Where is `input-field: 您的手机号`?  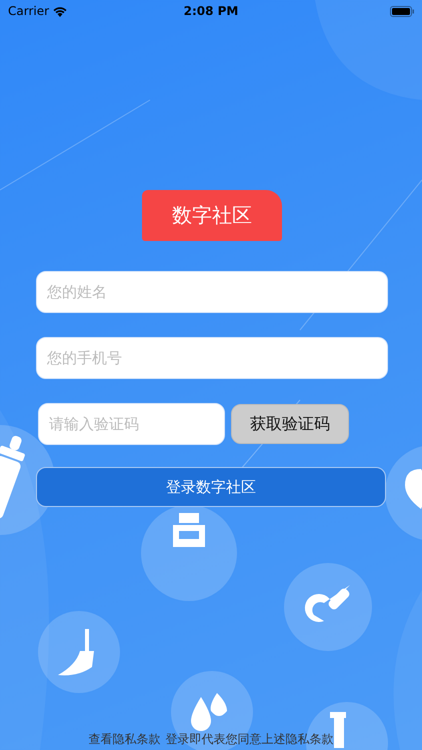
input-field: 您的手机号 is located at coordinates (212, 358).